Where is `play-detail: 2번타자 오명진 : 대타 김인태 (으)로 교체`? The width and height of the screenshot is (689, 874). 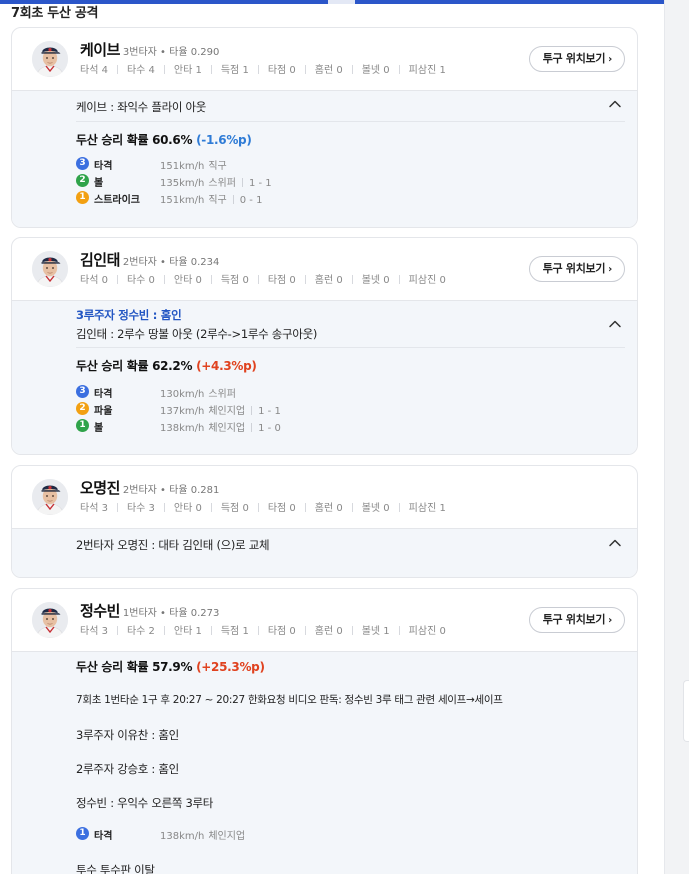
play-detail: 2번타자 오명진 : 대타 김인태 (으)로 교체 is located at coordinates (324, 552).